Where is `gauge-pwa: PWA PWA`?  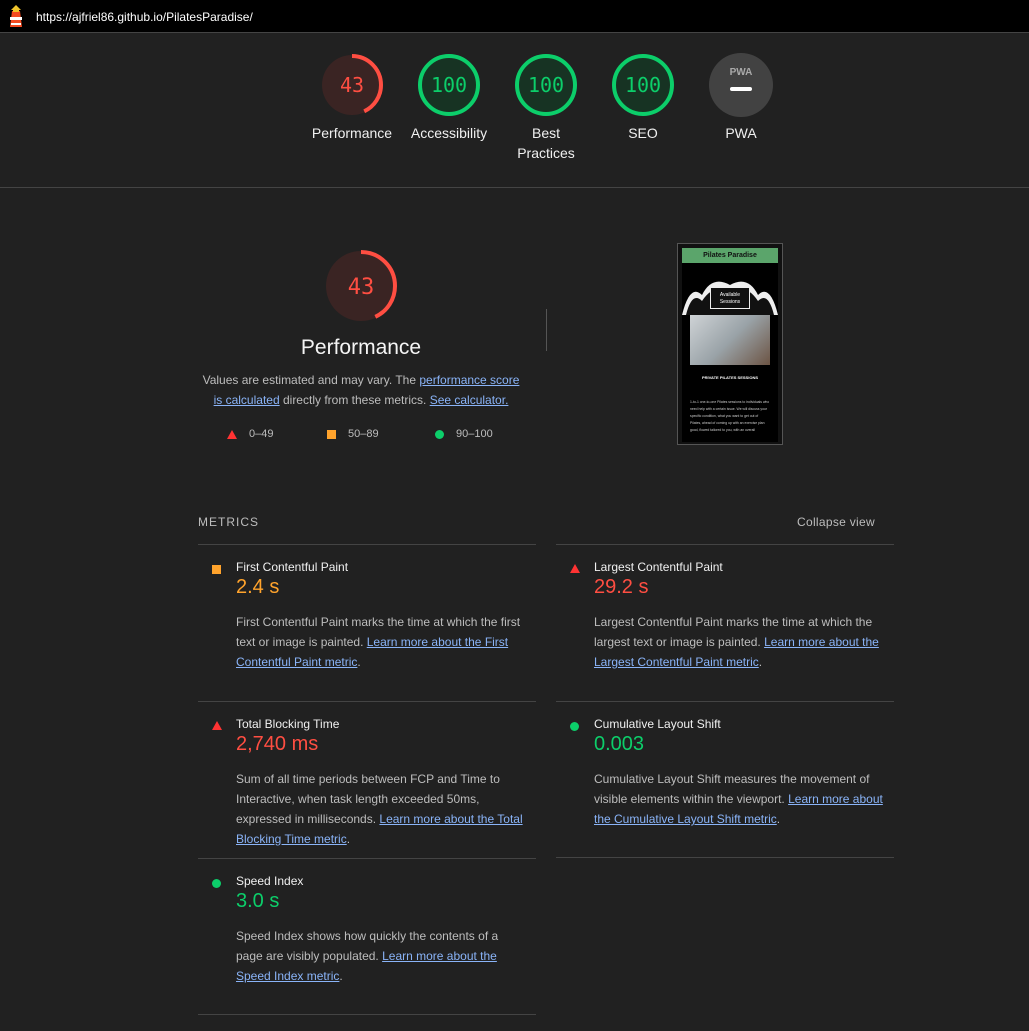
gauge-pwa: PWA PWA is located at coordinates (741, 98).